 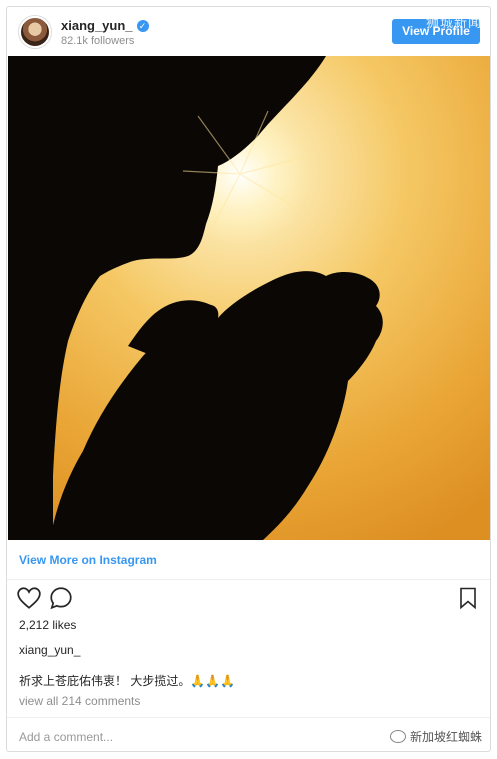 What do you see at coordinates (35, 32) in the screenshot?
I see `avatar` at bounding box center [35, 32].